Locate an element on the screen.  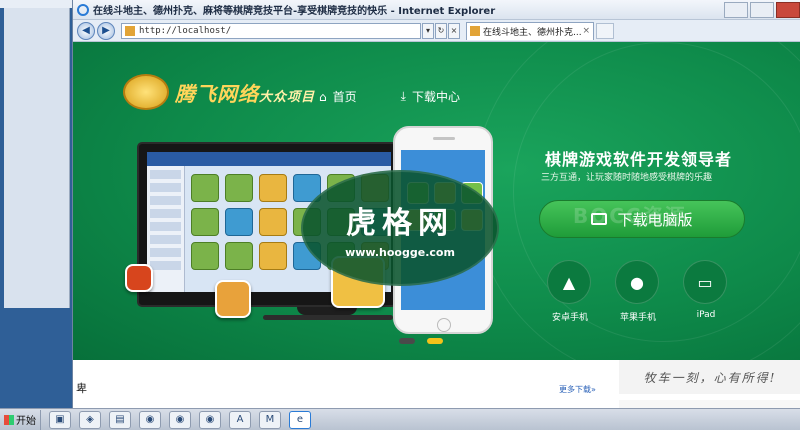
footer-char: 卑 is located at coordinates (81, 388).